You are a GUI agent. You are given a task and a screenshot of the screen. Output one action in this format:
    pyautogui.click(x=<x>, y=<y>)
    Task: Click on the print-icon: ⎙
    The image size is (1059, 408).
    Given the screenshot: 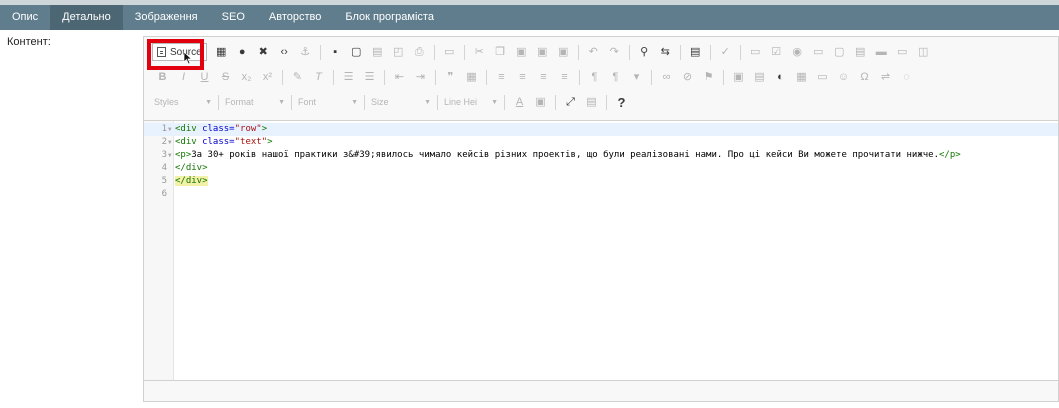 What is the action you would take?
    pyautogui.click(x=419, y=52)
    